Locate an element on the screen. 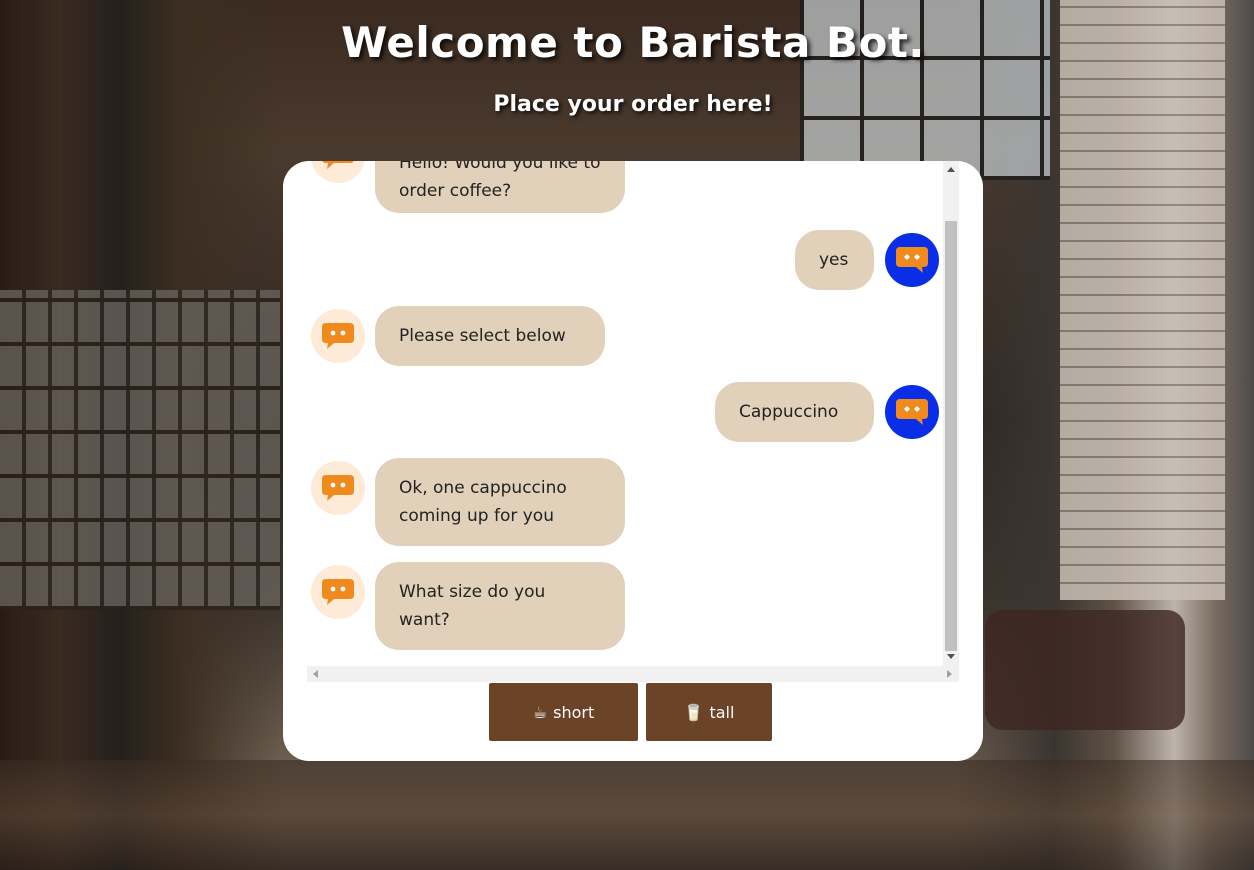 This screenshot has width=1254, height=870. short-size-button: ☕ short is located at coordinates (563, 712).